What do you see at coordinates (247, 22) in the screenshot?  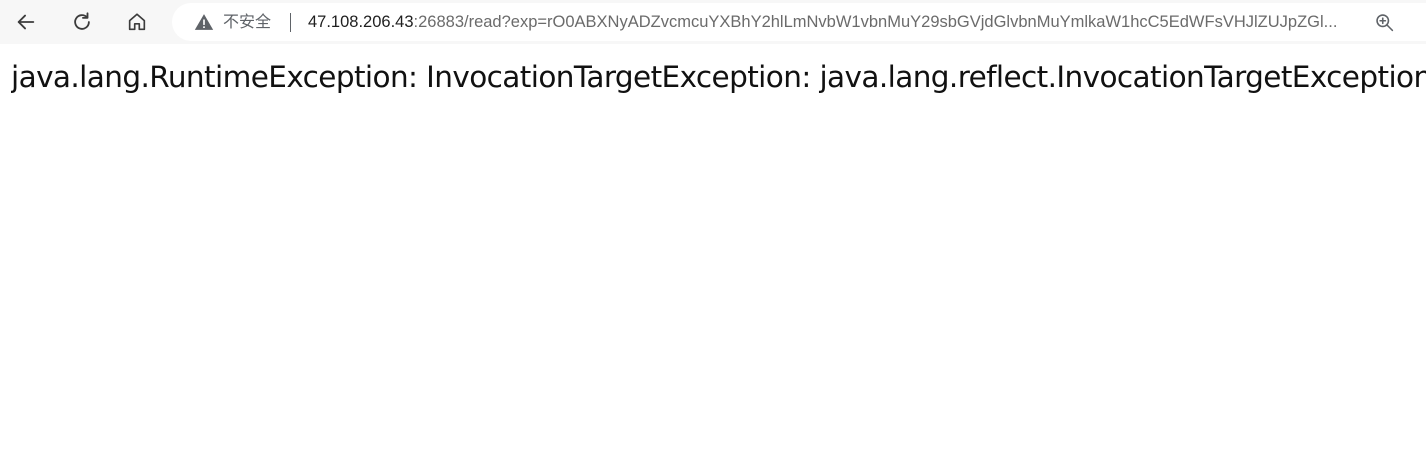 I see `security-label: 不安全` at bounding box center [247, 22].